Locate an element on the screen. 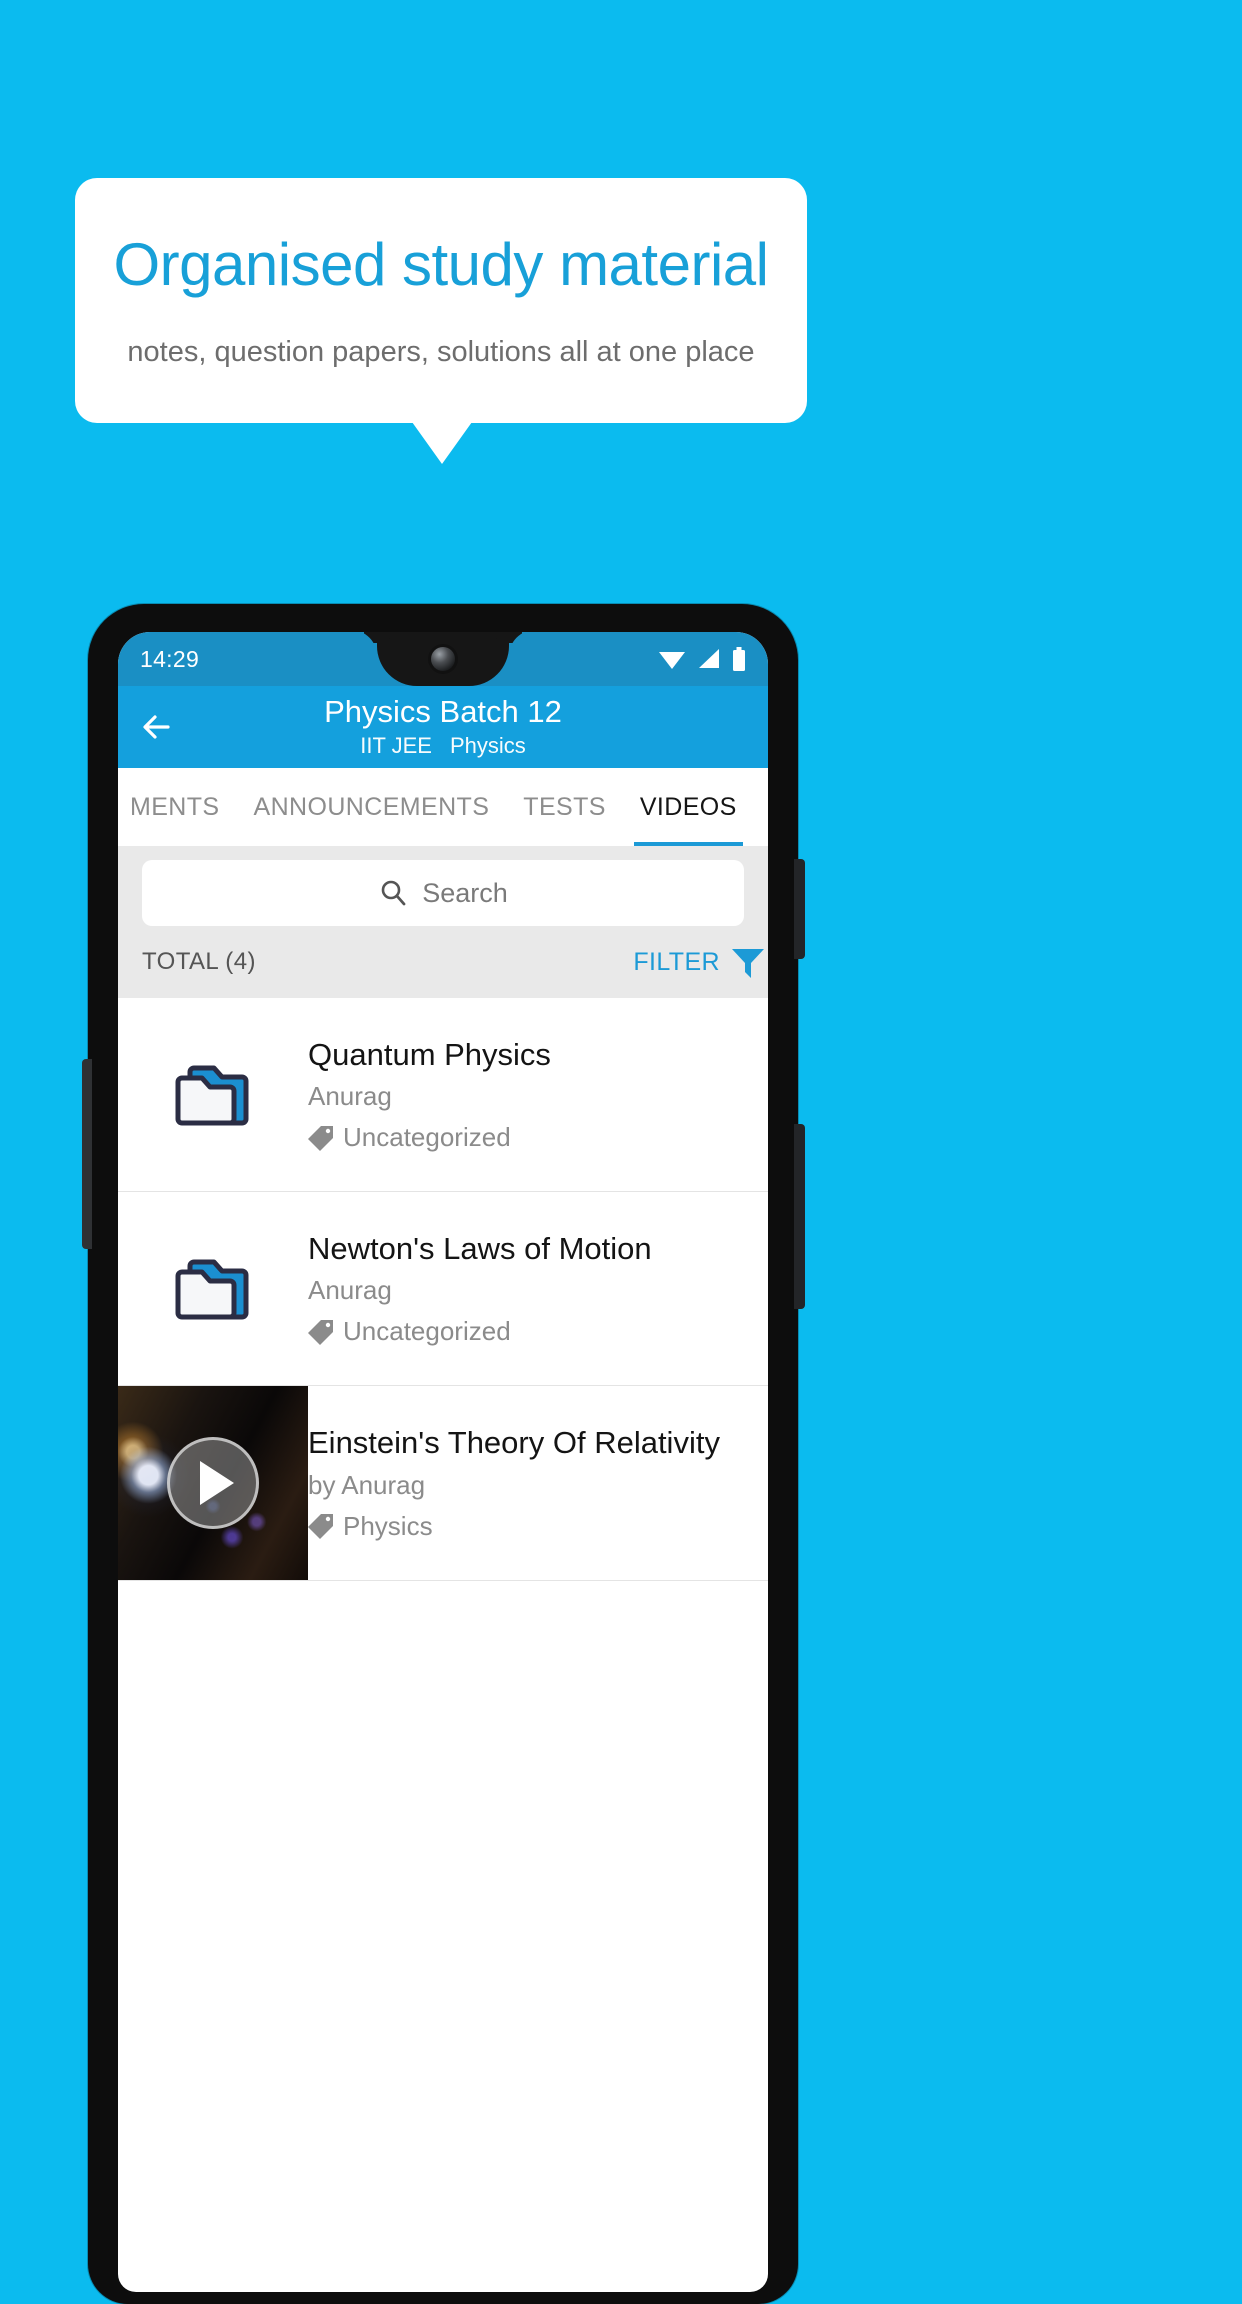 This screenshot has height=2304, width=1242. search-input: Search is located at coordinates (443, 893).